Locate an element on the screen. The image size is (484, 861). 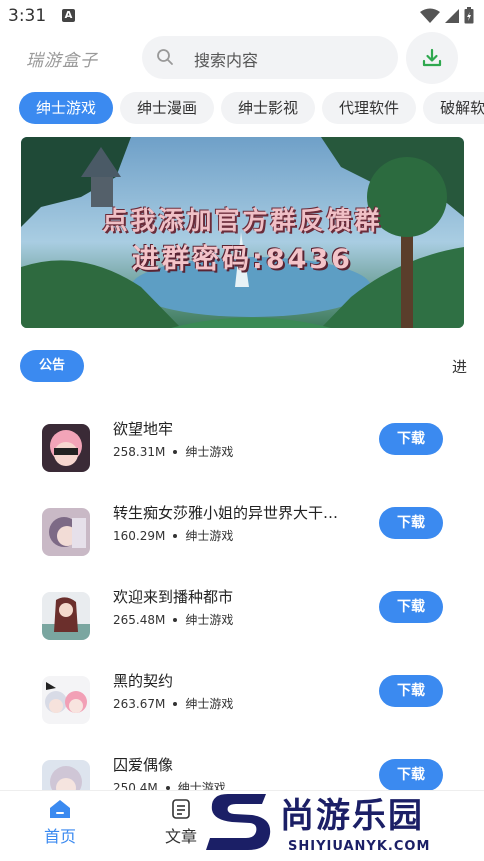
app-name: 欲望地牢 is located at coordinates (143, 429).